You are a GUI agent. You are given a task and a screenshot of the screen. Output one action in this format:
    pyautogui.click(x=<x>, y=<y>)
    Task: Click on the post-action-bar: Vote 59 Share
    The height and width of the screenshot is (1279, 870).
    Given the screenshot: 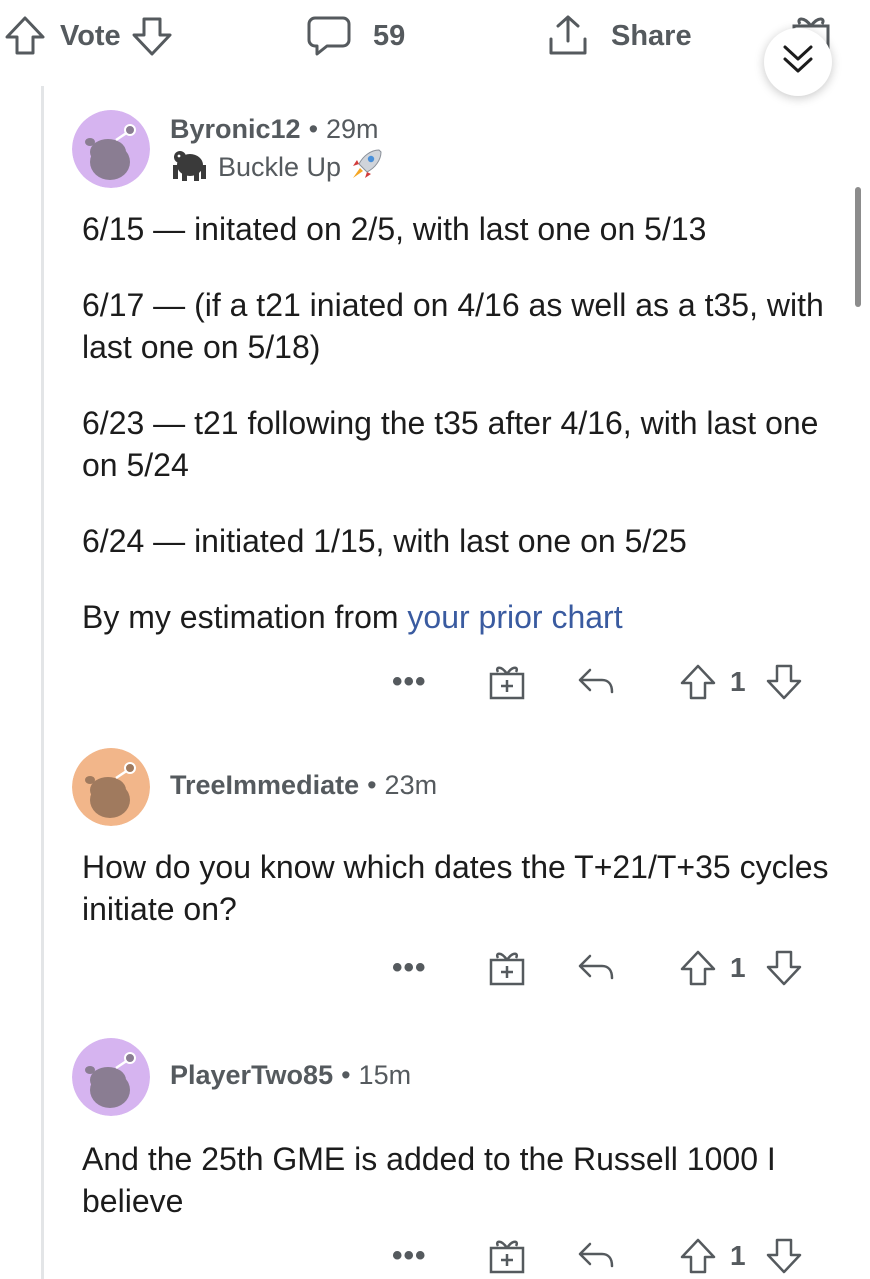 What is the action you would take?
    pyautogui.click(x=435, y=38)
    